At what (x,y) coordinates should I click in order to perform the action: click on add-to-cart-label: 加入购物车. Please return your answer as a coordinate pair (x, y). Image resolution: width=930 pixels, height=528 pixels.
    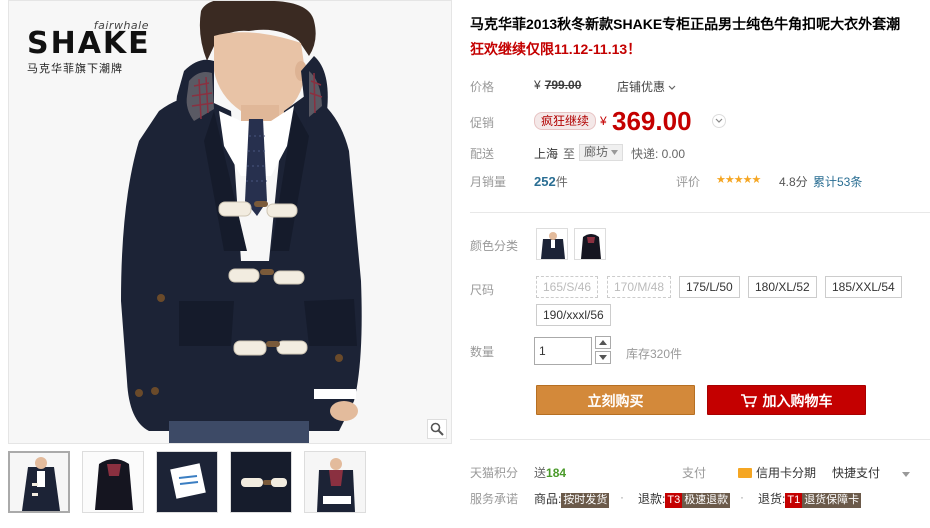
    Looking at the image, I should click on (797, 401).